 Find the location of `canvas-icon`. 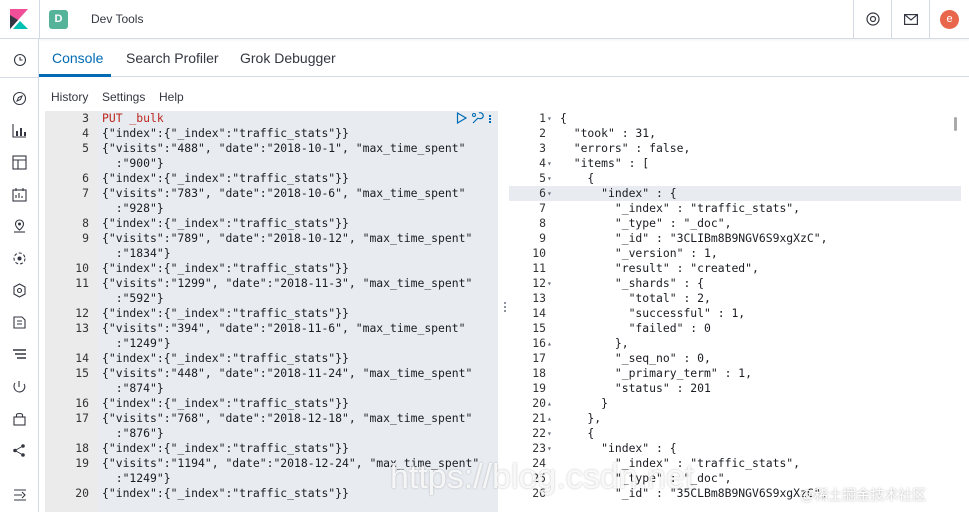

canvas-icon is located at coordinates (19, 194).